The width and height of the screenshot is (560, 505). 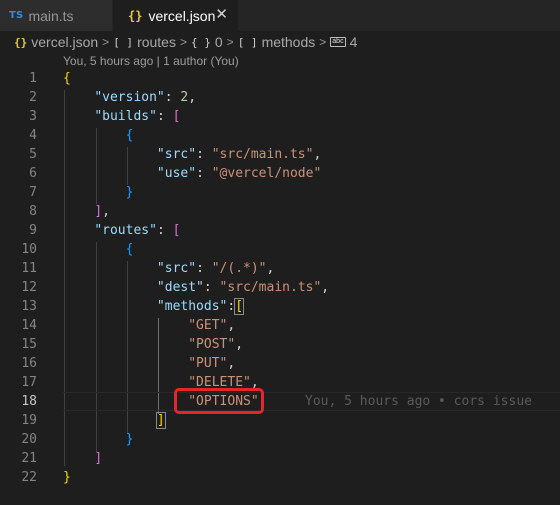 I want to click on line-number: 16, so click(x=29, y=363).